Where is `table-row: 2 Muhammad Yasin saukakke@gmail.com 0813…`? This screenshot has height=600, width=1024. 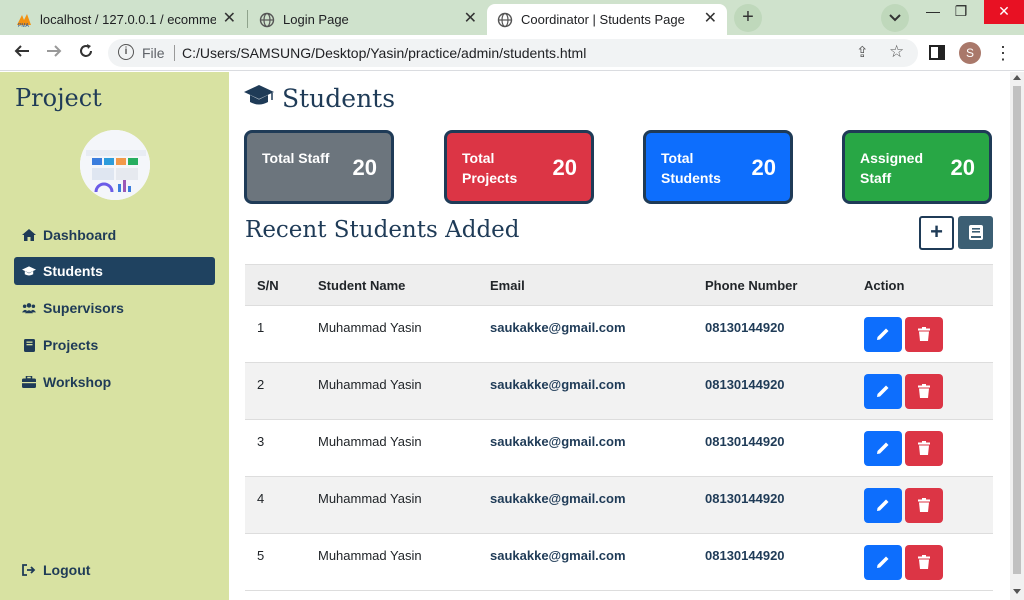 table-row: 2 Muhammad Yasin saukakke@gmail.com 0813… is located at coordinates (619, 391).